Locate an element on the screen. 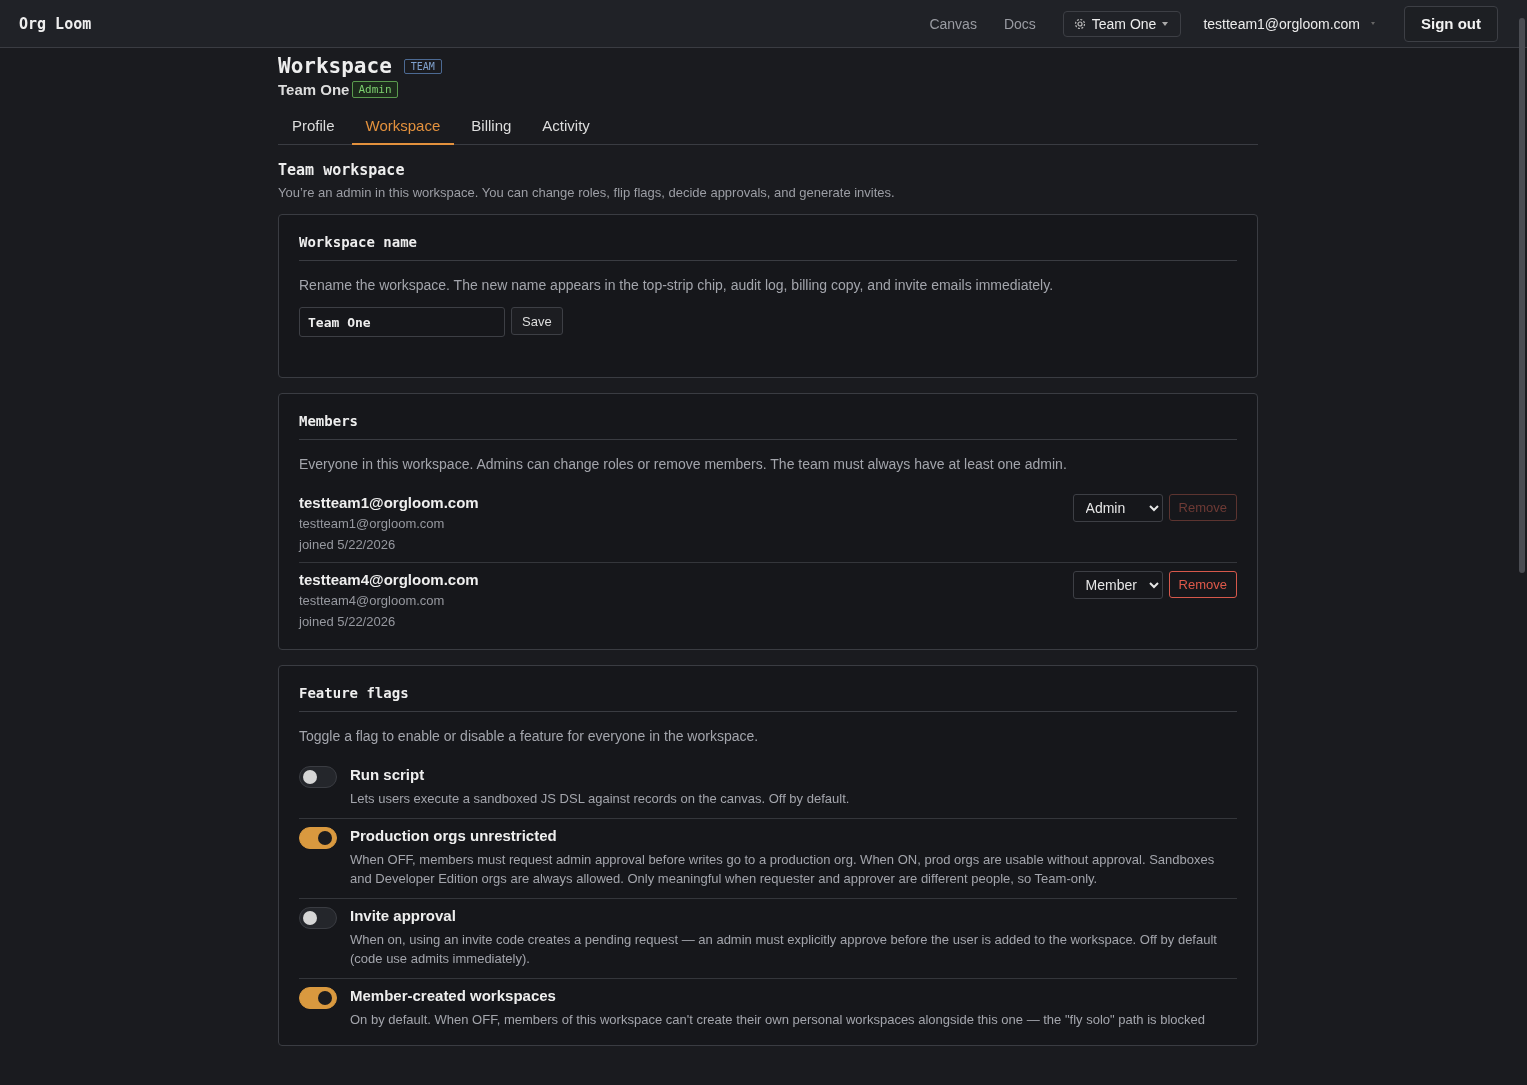 The width and height of the screenshot is (1527, 1085). flag-description: Lets users execute a sandboxed JS DSL against records on the canvas. Off by default. is located at coordinates (600, 799).